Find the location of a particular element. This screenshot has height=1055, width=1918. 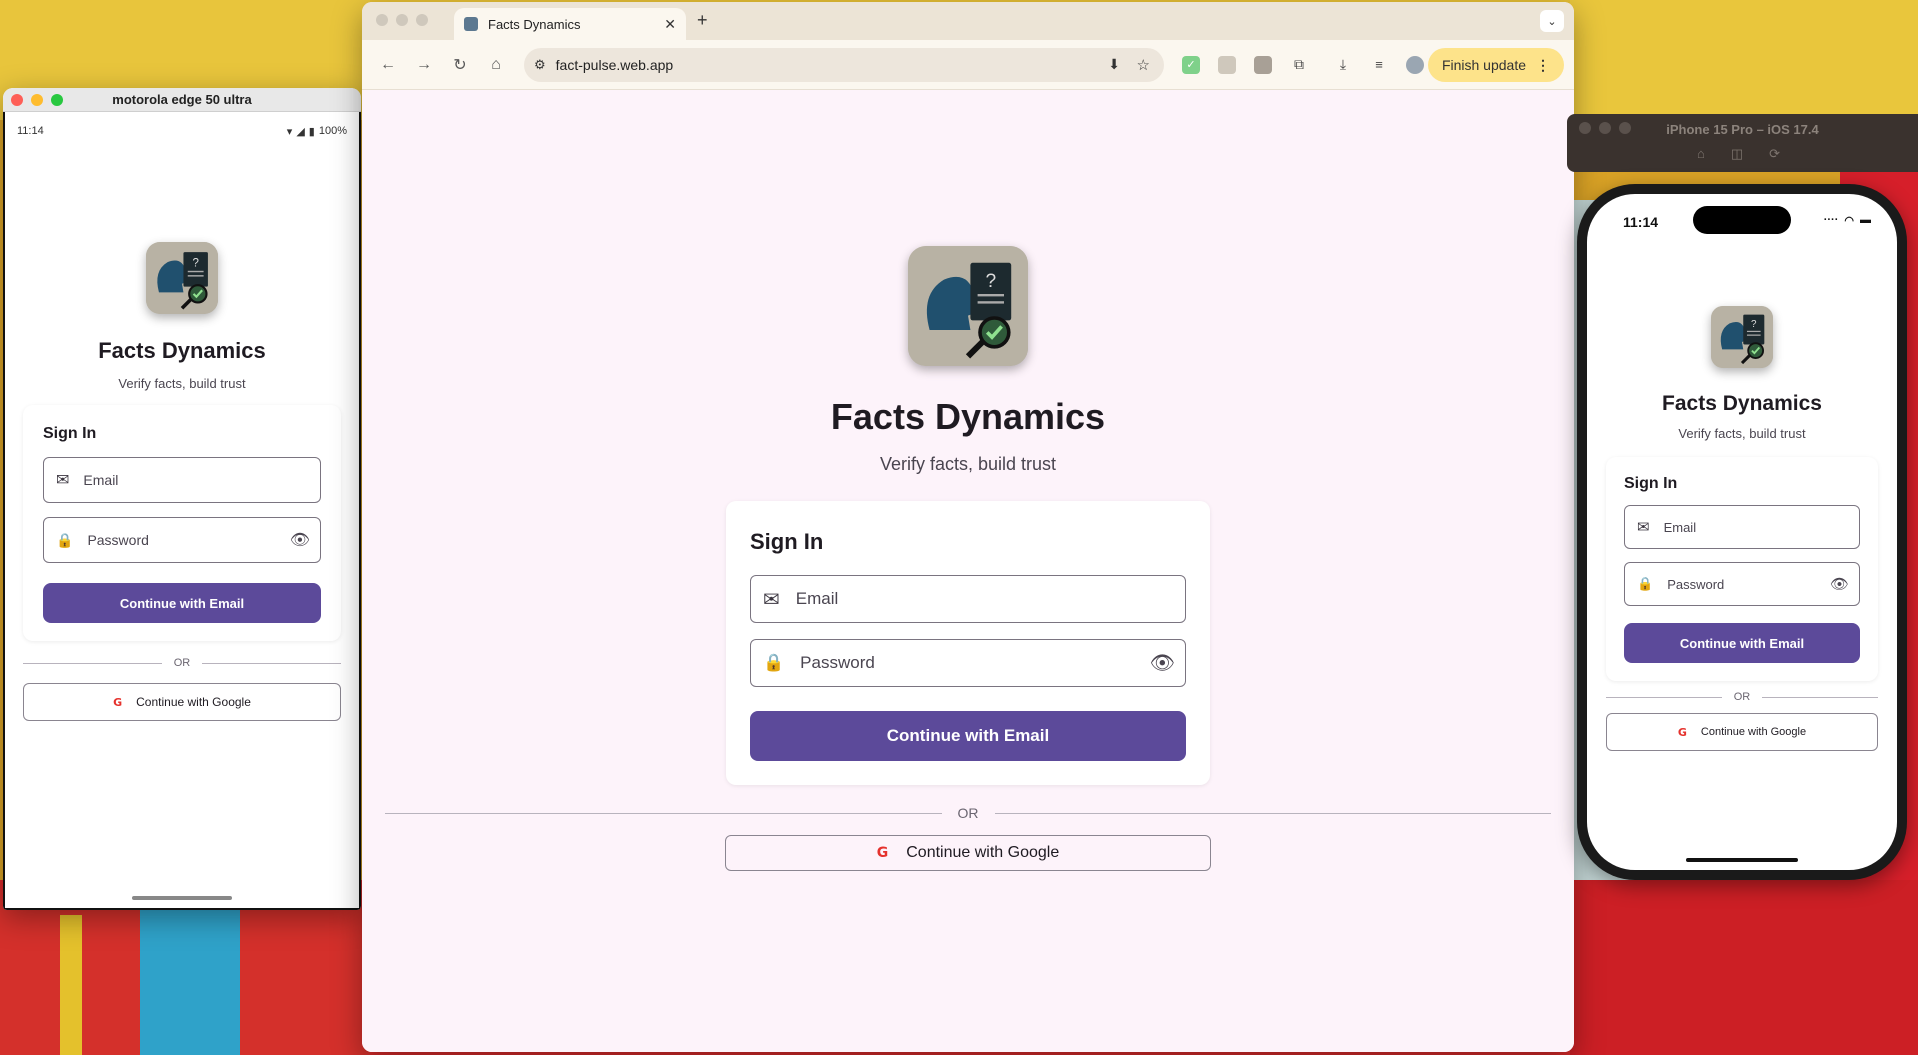

status-icons: ···· ◠ ▬ is located at coordinates (1847, 222).